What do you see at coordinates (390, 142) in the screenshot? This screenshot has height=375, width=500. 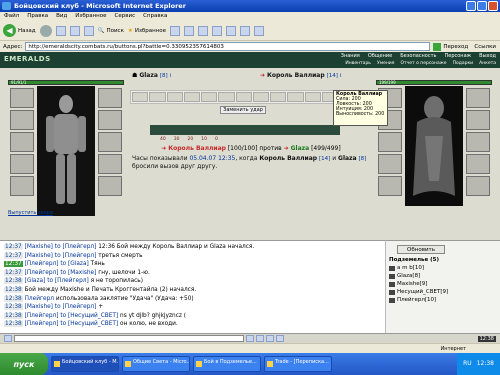 I see `opp-slot-weapon` at bounding box center [390, 142].